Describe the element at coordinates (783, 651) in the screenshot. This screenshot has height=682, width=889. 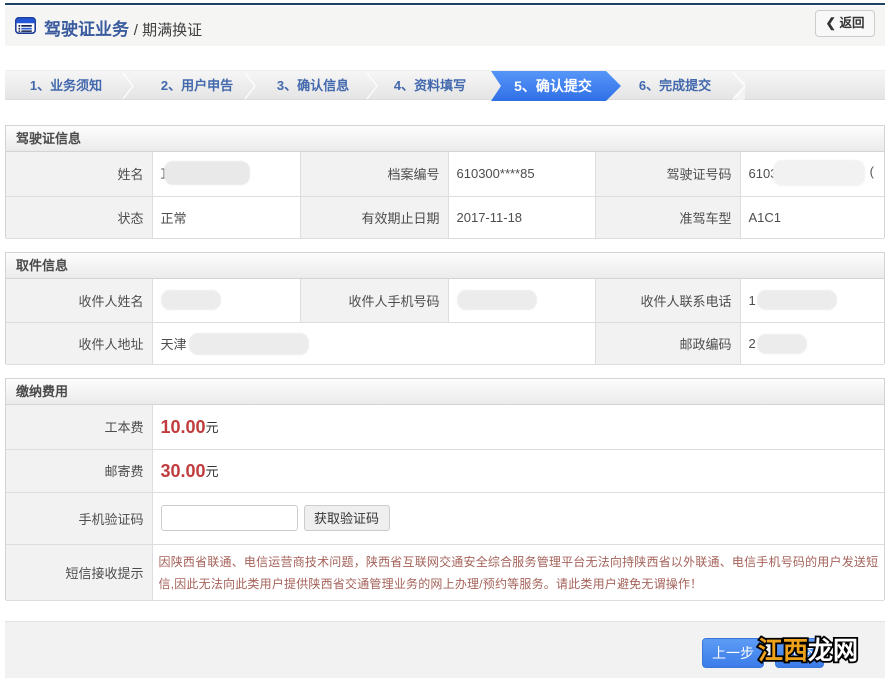
I see `svg-text: 江西` at that location.